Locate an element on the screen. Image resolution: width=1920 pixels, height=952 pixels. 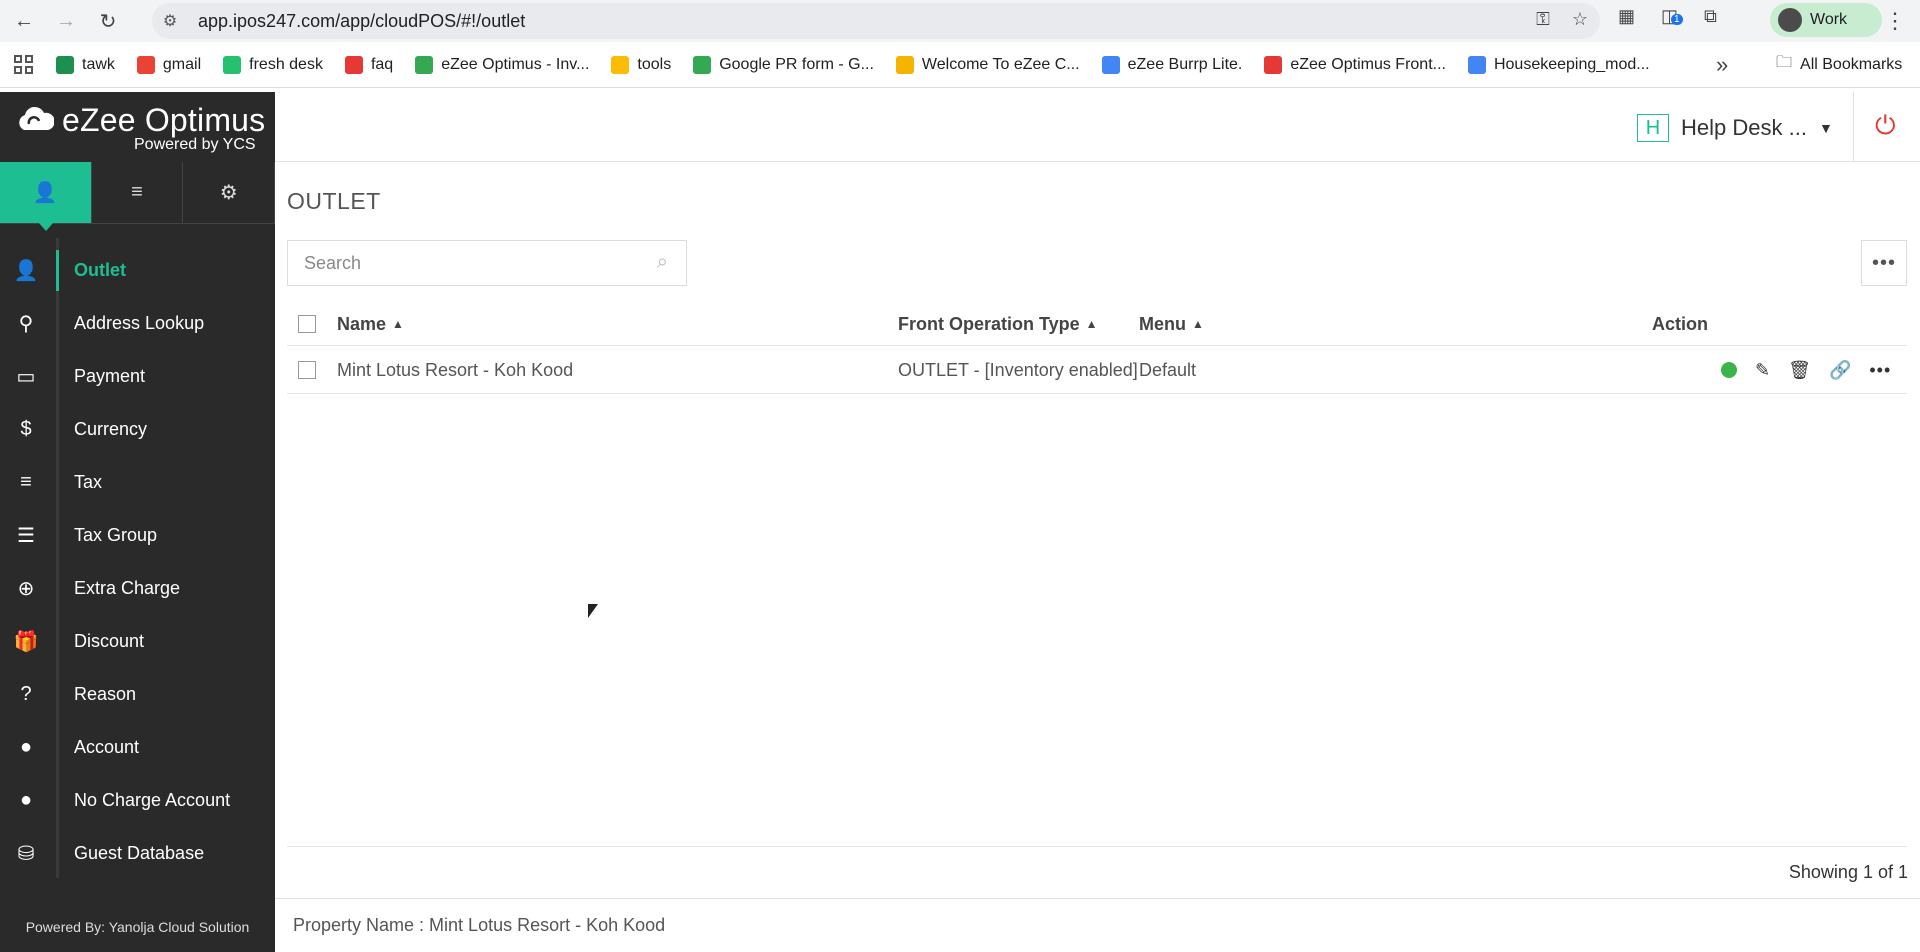
row-more-icon: ••• is located at coordinates (1880, 370).